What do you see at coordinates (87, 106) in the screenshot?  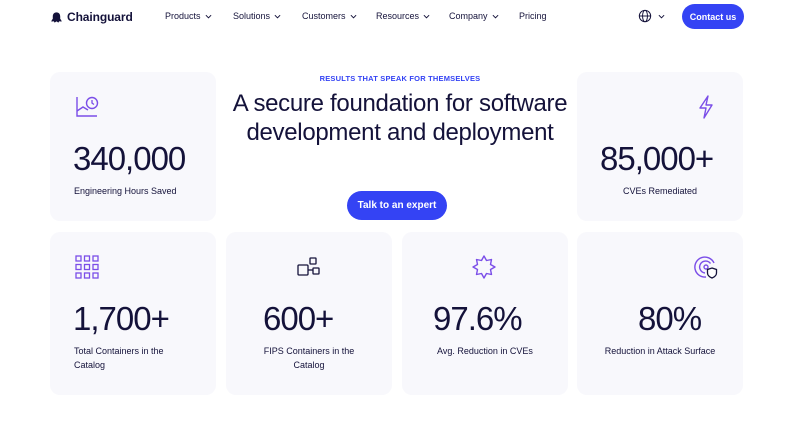 I see `chart-clock-icon` at bounding box center [87, 106].